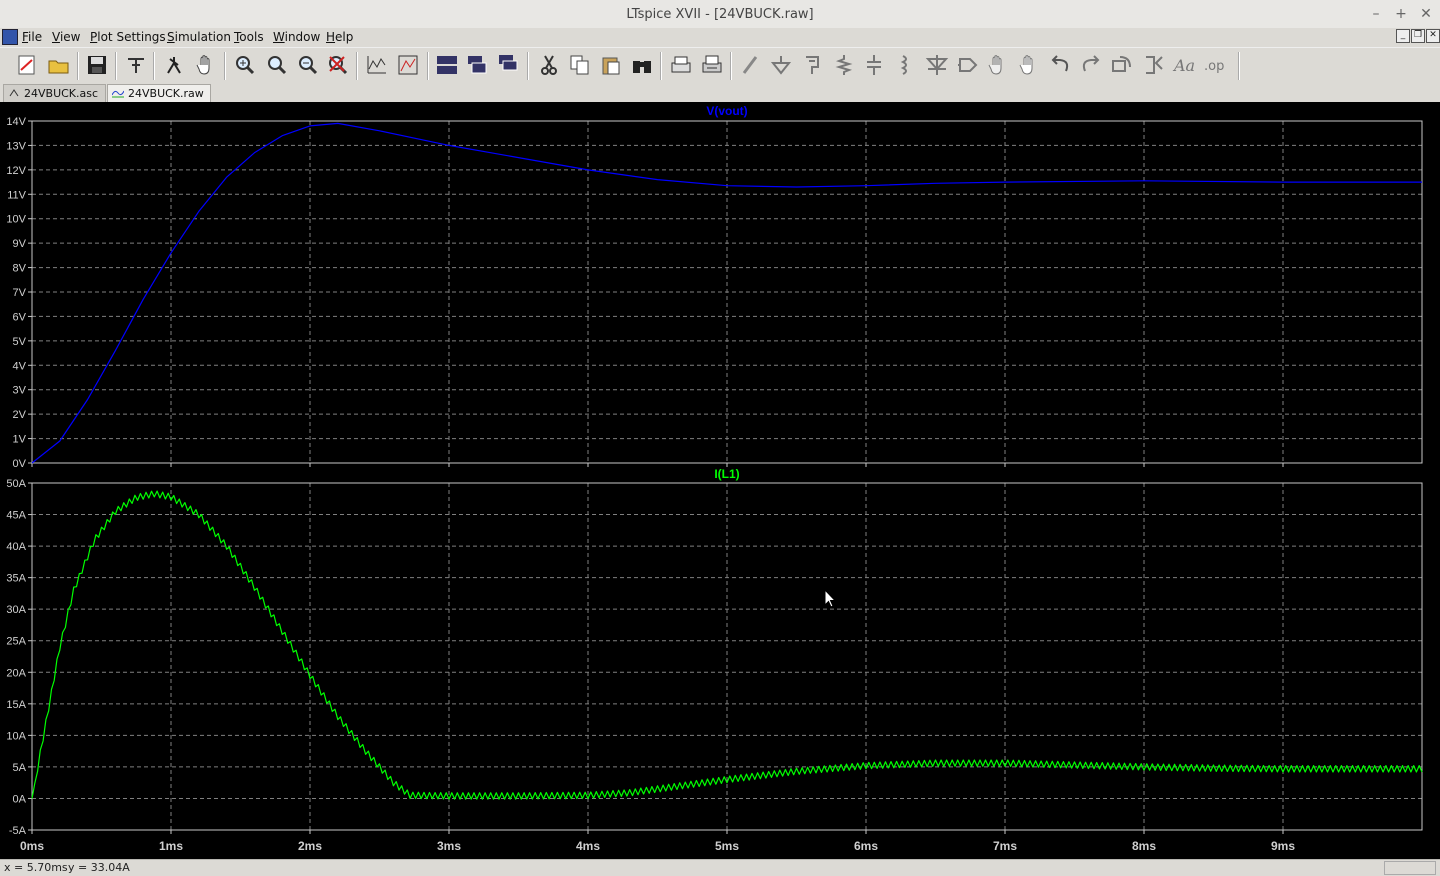 Image resolution: width=1440 pixels, height=876 pixels. What do you see at coordinates (128, 37) in the screenshot?
I see `menu-plot-settings: Plot Settings` at bounding box center [128, 37].